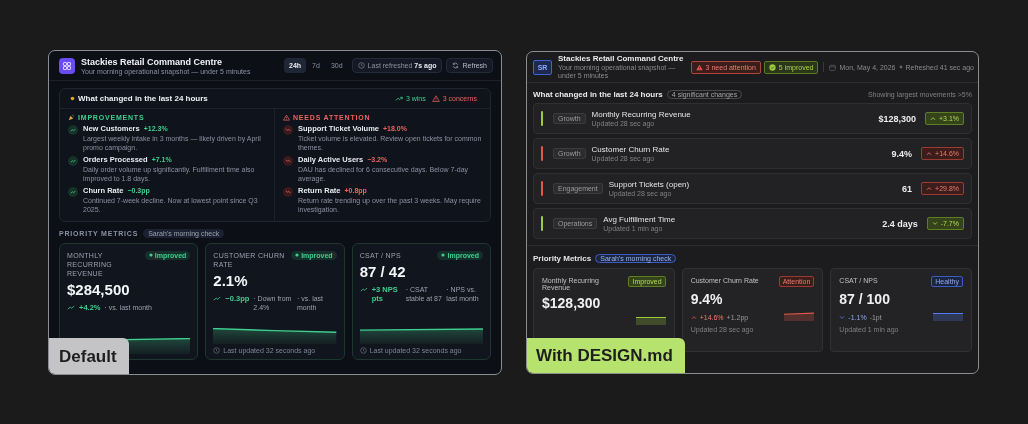 This screenshot has width=1028, height=424. What do you see at coordinates (631, 149) in the screenshot?
I see `metric-name: Customer Churn Rate` at bounding box center [631, 149].